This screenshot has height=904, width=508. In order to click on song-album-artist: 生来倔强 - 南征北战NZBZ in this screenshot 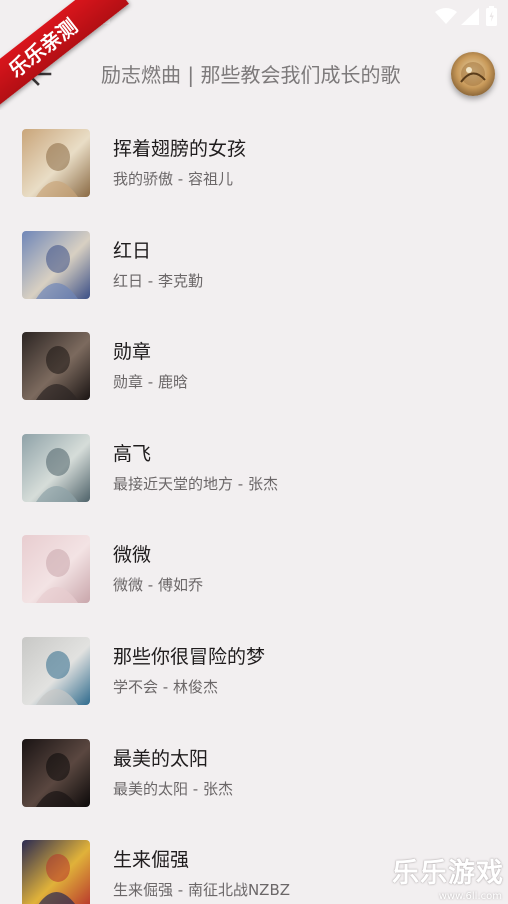, I will do `click(202, 890)`.